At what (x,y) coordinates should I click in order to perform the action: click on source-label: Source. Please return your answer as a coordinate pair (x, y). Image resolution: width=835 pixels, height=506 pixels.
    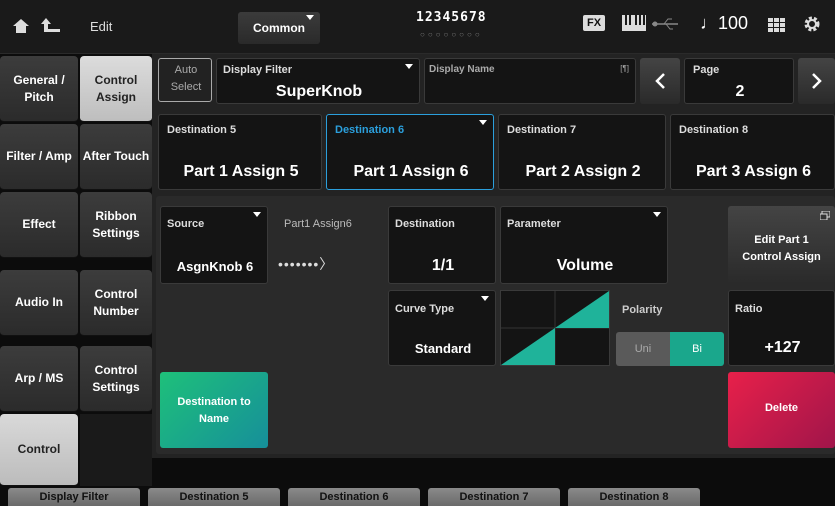
    Looking at the image, I should click on (186, 224).